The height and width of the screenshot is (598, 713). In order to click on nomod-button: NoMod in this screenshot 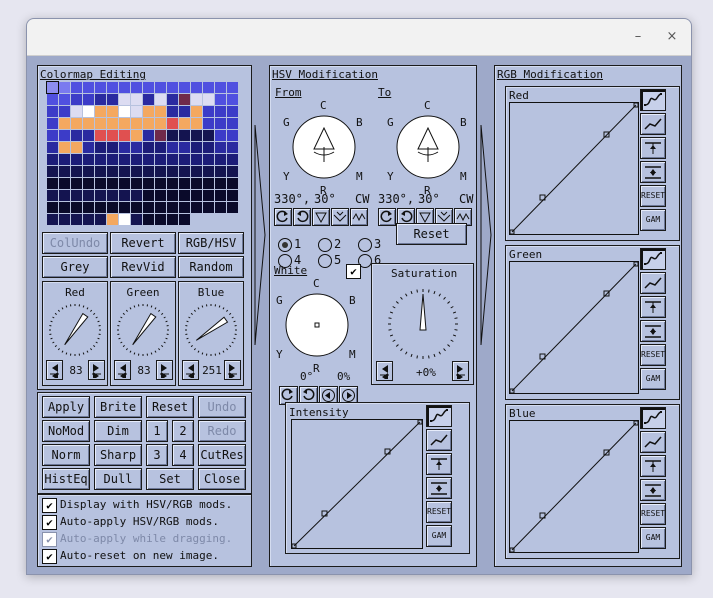, I will do `click(66, 431)`.